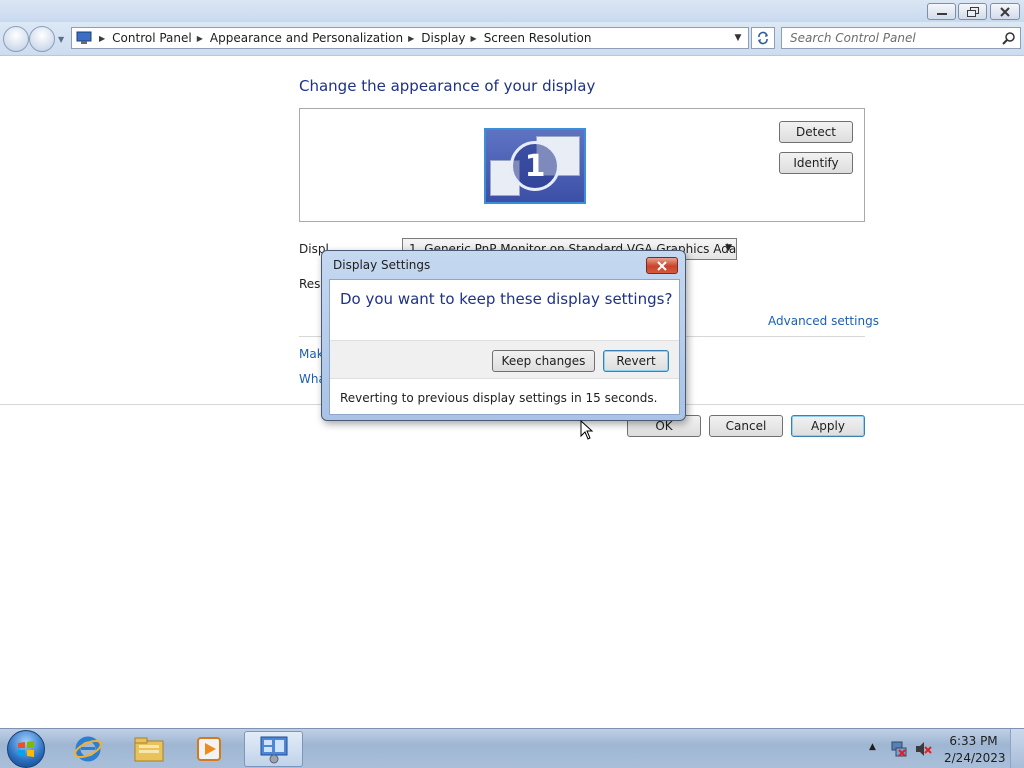  What do you see at coordinates (1009, 38) in the screenshot?
I see `search-icon` at bounding box center [1009, 38].